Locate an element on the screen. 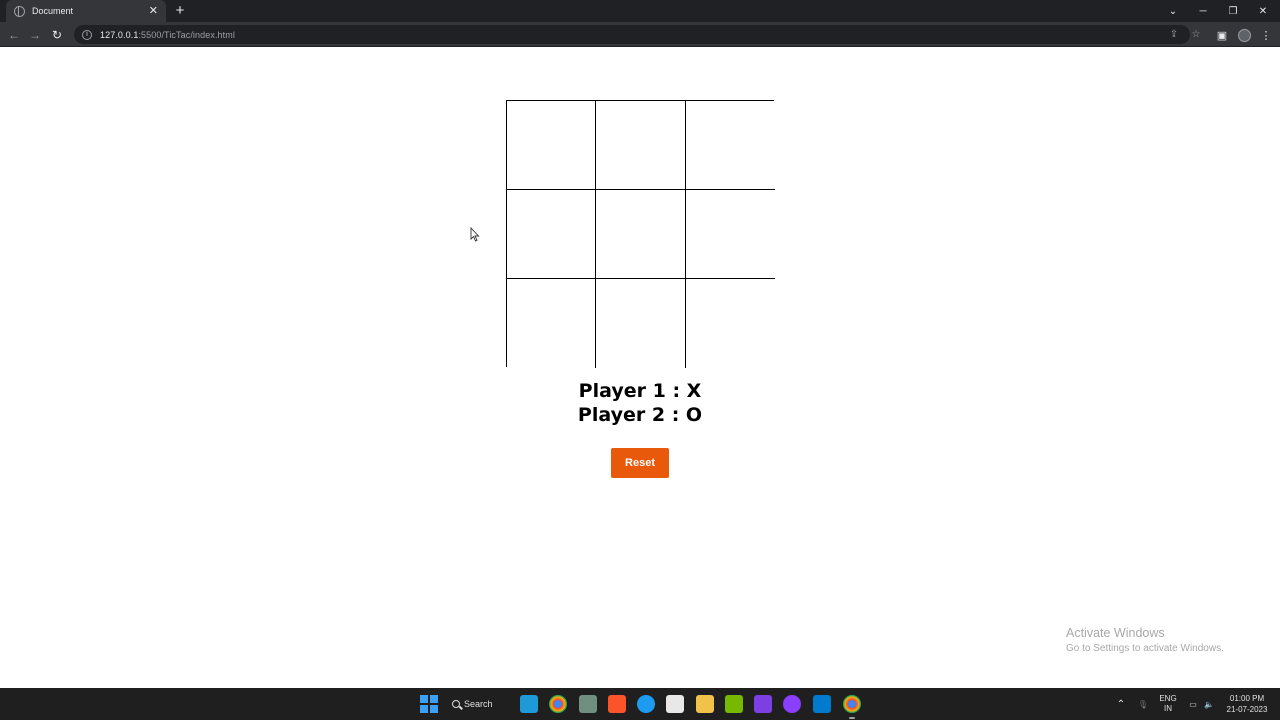 The height and width of the screenshot is (720, 1280). player-1-label: Player 1 : X is located at coordinates (640, 391).